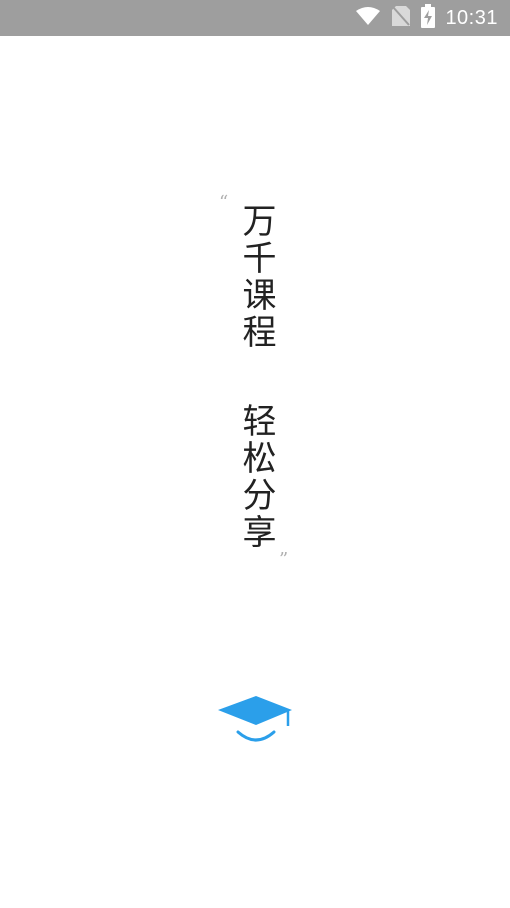 The height and width of the screenshot is (908, 510). What do you see at coordinates (256, 277) in the screenshot?
I see `slogan-line-1: 万千课程` at bounding box center [256, 277].